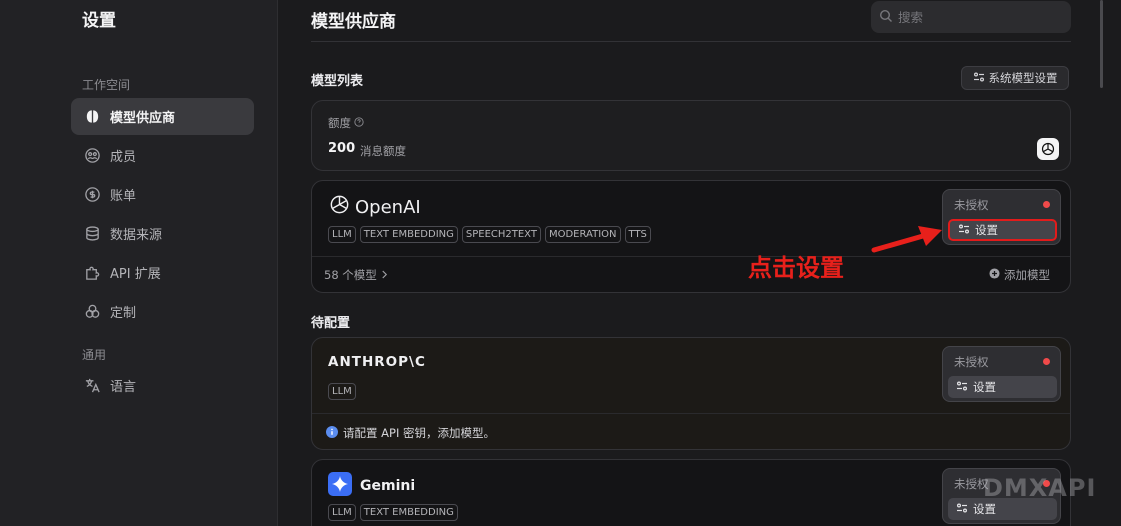  Describe the element at coordinates (691, 492) in the screenshot. I see `provider-card-gemini: Gemini LLM TEXT EMBEDDING 未授权 设置` at that location.